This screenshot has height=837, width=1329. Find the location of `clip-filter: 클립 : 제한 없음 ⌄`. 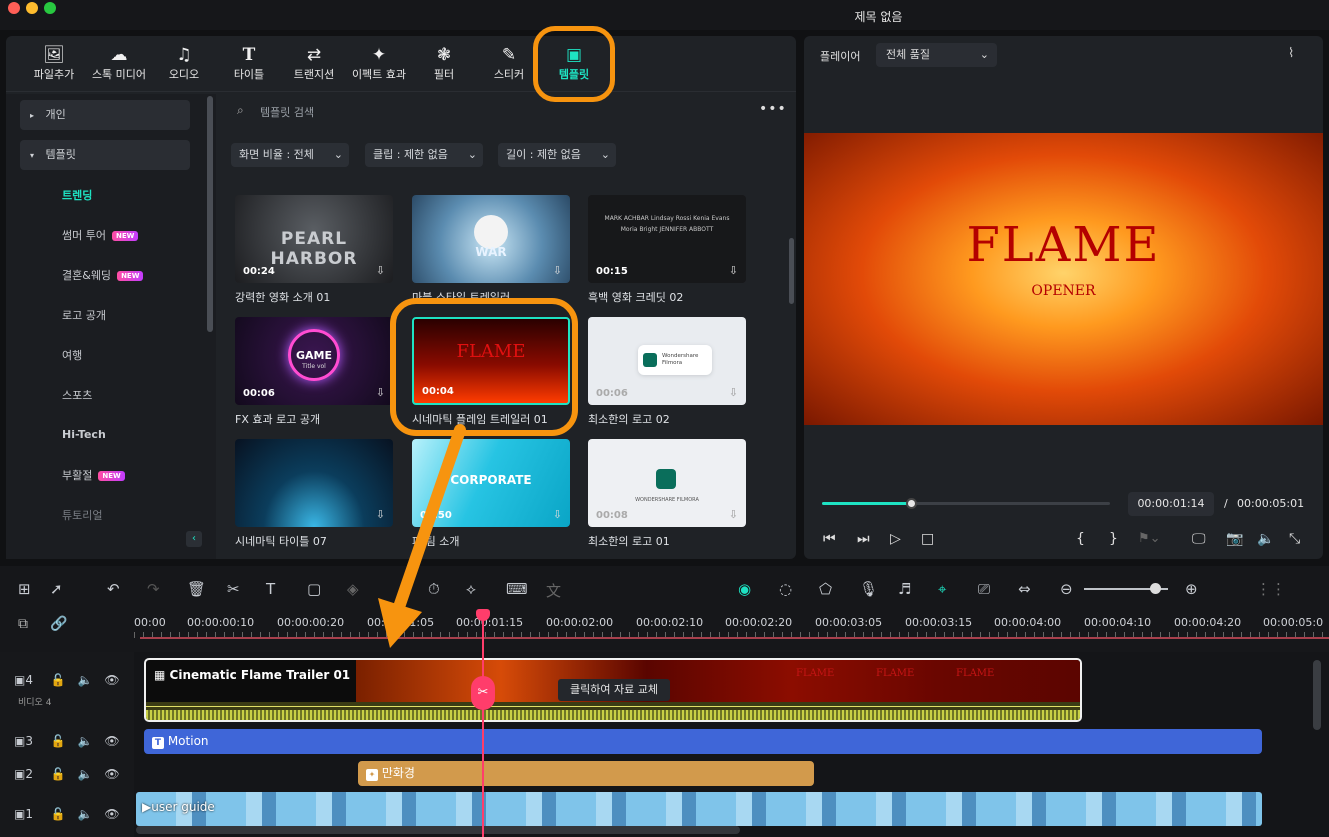

clip-filter: 클립 : 제한 없음 ⌄ is located at coordinates (424, 155).